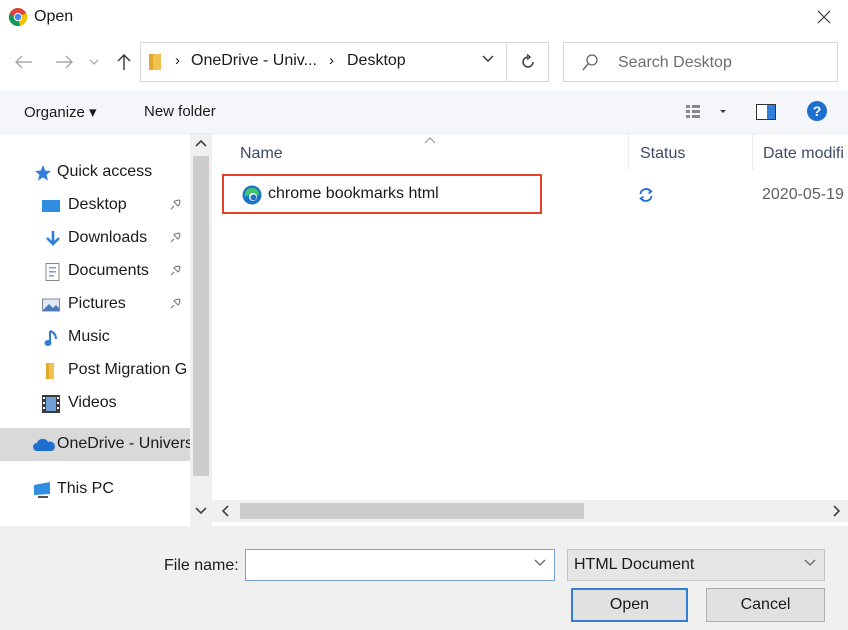 Image resolution: width=848 pixels, height=630 pixels. I want to click on sidebar-scrollbar, so click(201, 330).